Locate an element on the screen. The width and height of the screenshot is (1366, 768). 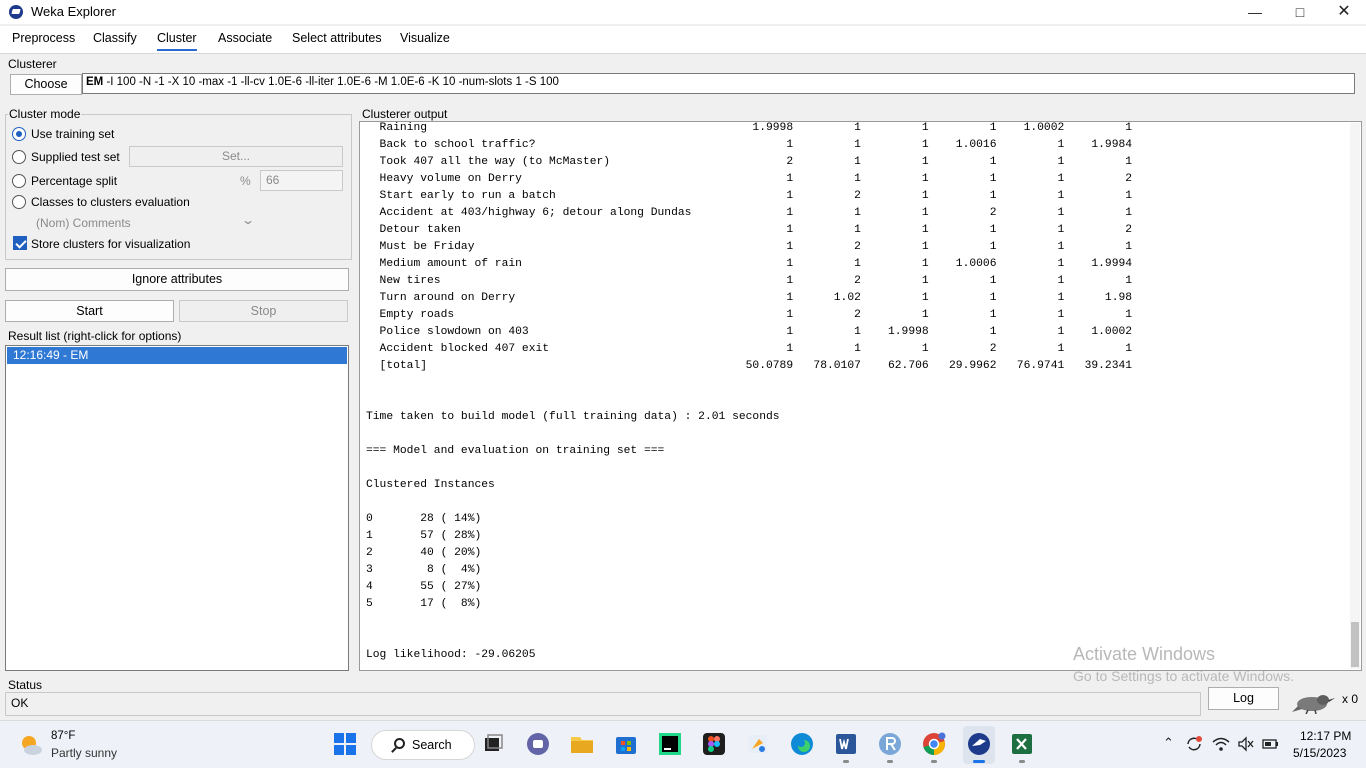
percent-sign: % is located at coordinates (245, 181).